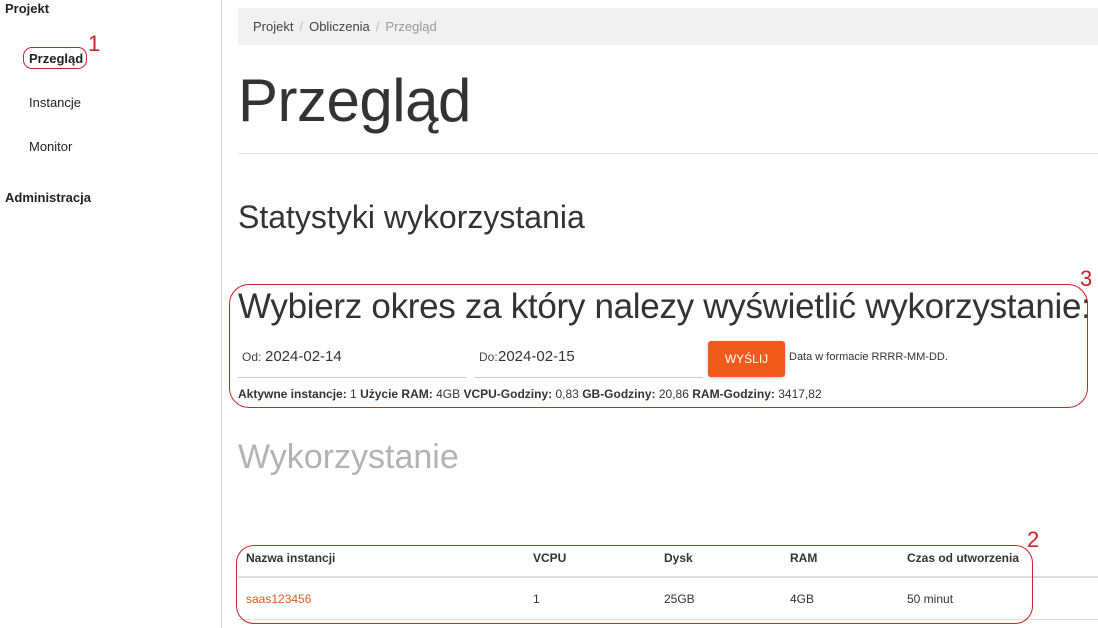  Describe the element at coordinates (354, 100) in the screenshot. I see `page-title: Przegląd` at that location.